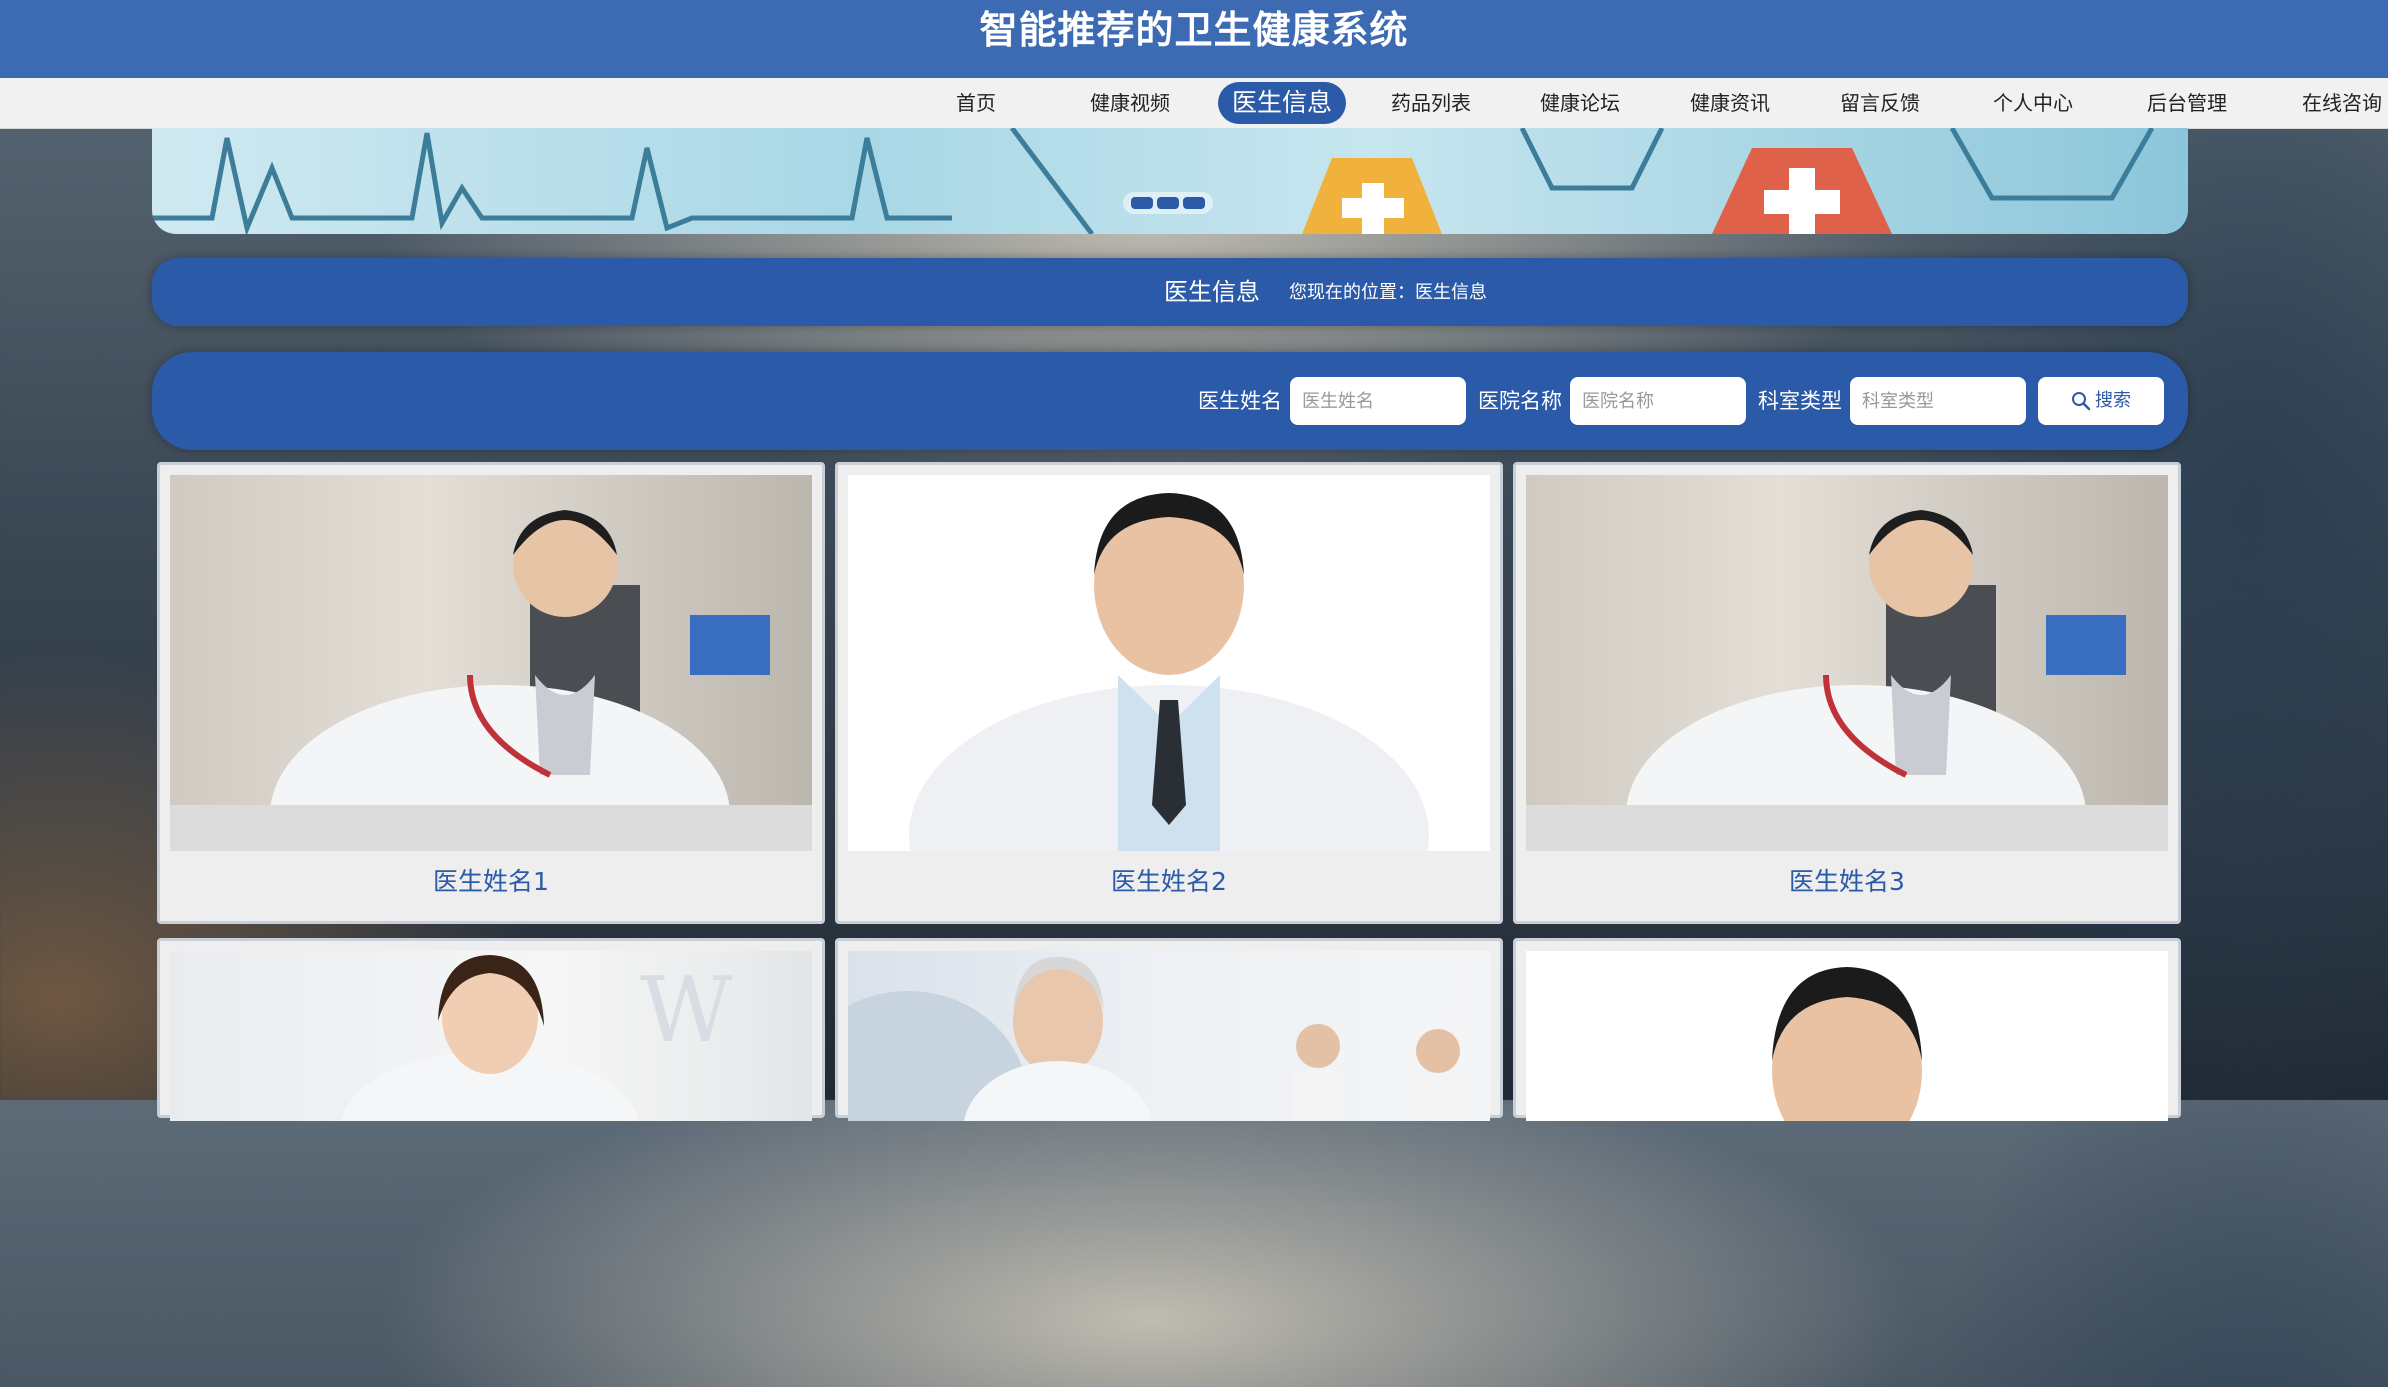 The height and width of the screenshot is (1387, 2388). Describe the element at coordinates (491, 1036) in the screenshot. I see `doctor-photo: W` at that location.